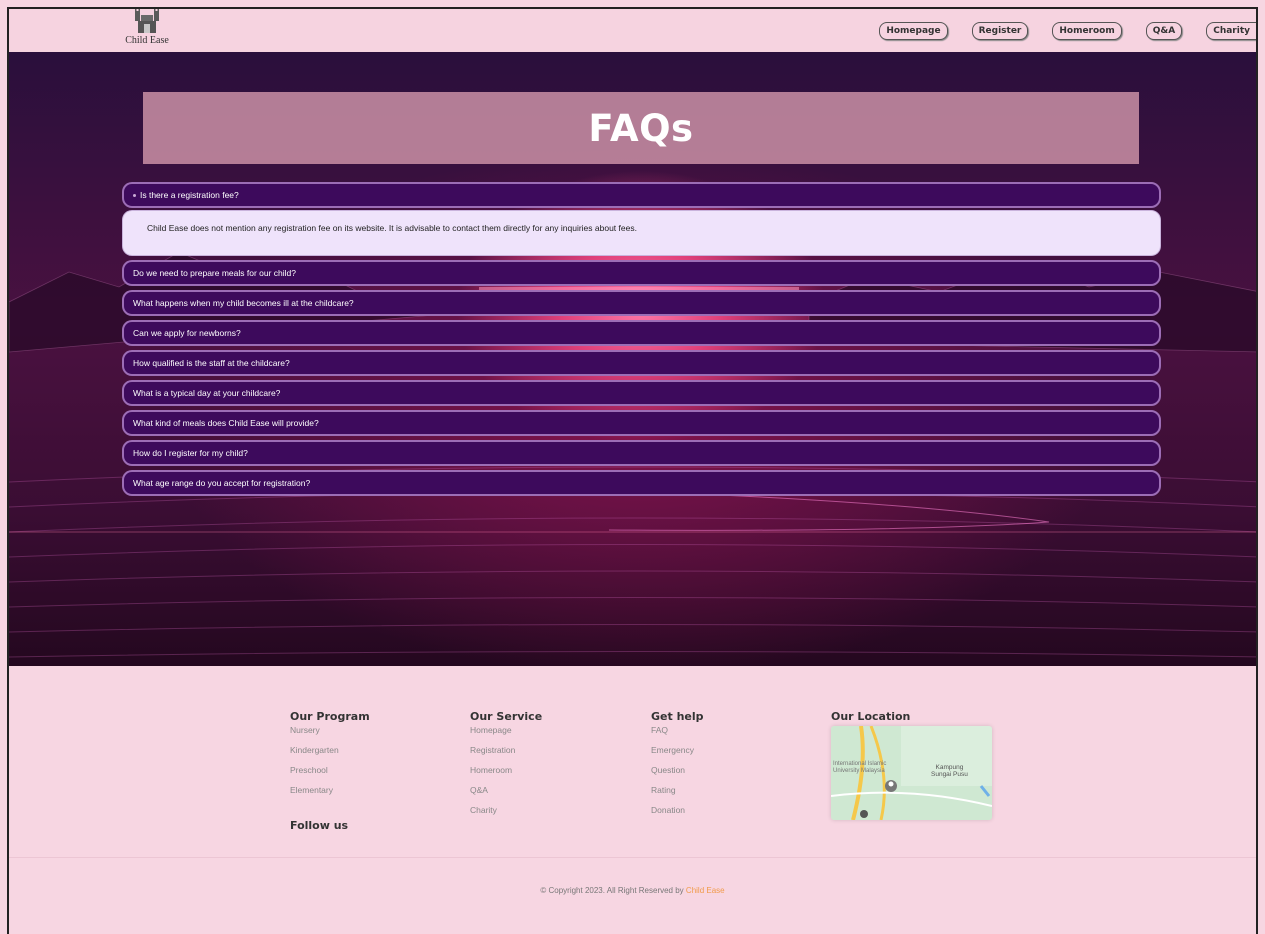  I want to click on footer-location-title: Our Location, so click(871, 716).